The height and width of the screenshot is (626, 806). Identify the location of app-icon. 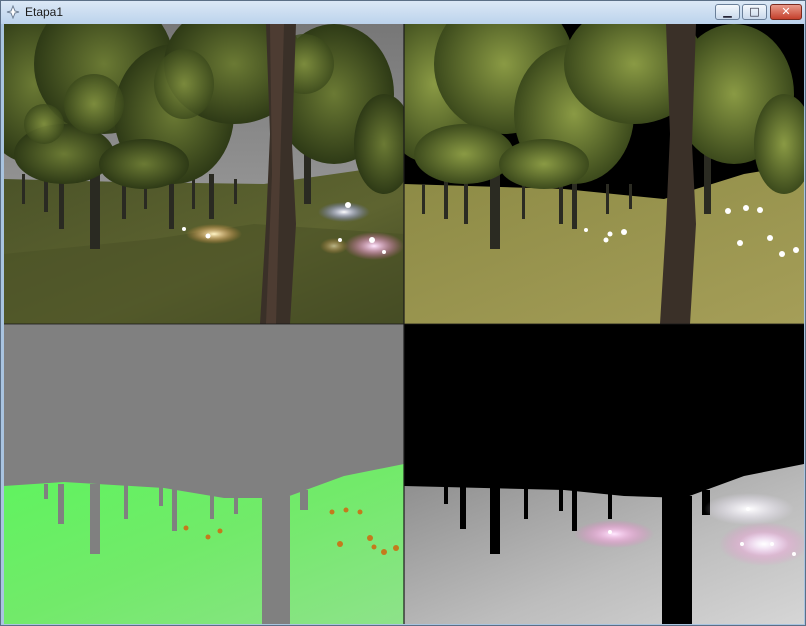
(13, 12).